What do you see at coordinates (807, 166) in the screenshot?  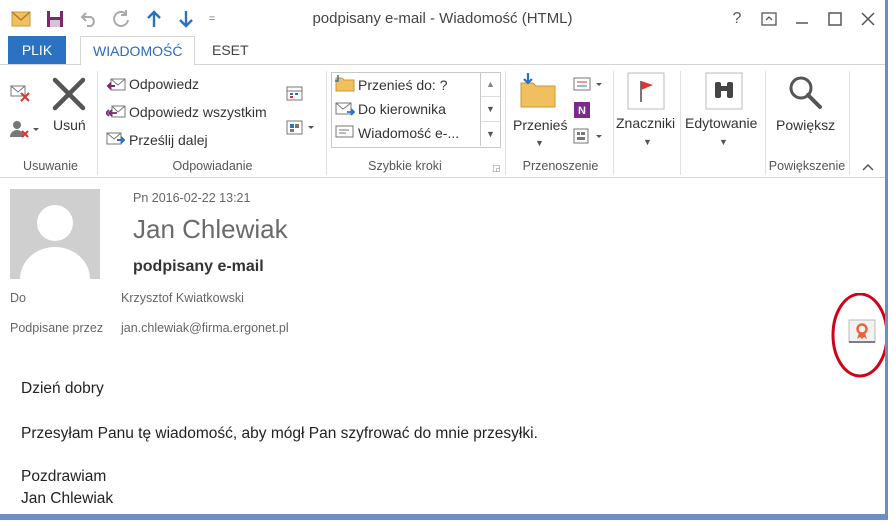 I see `group-label-powiekszenie: Powiększenie` at bounding box center [807, 166].